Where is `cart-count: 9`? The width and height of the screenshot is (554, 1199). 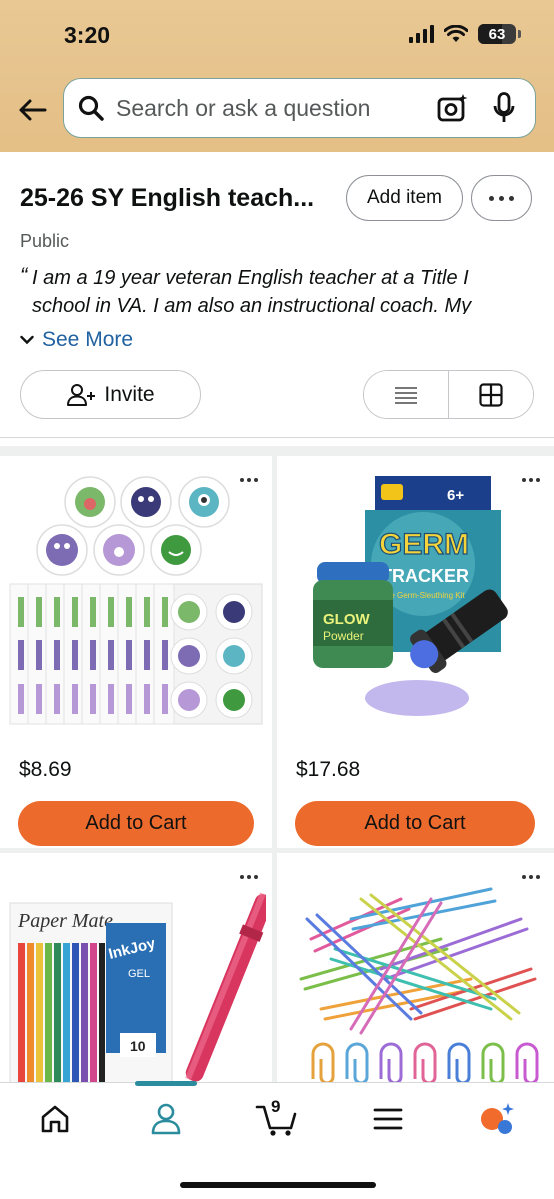
cart-count: 9 is located at coordinates (276, 1106).